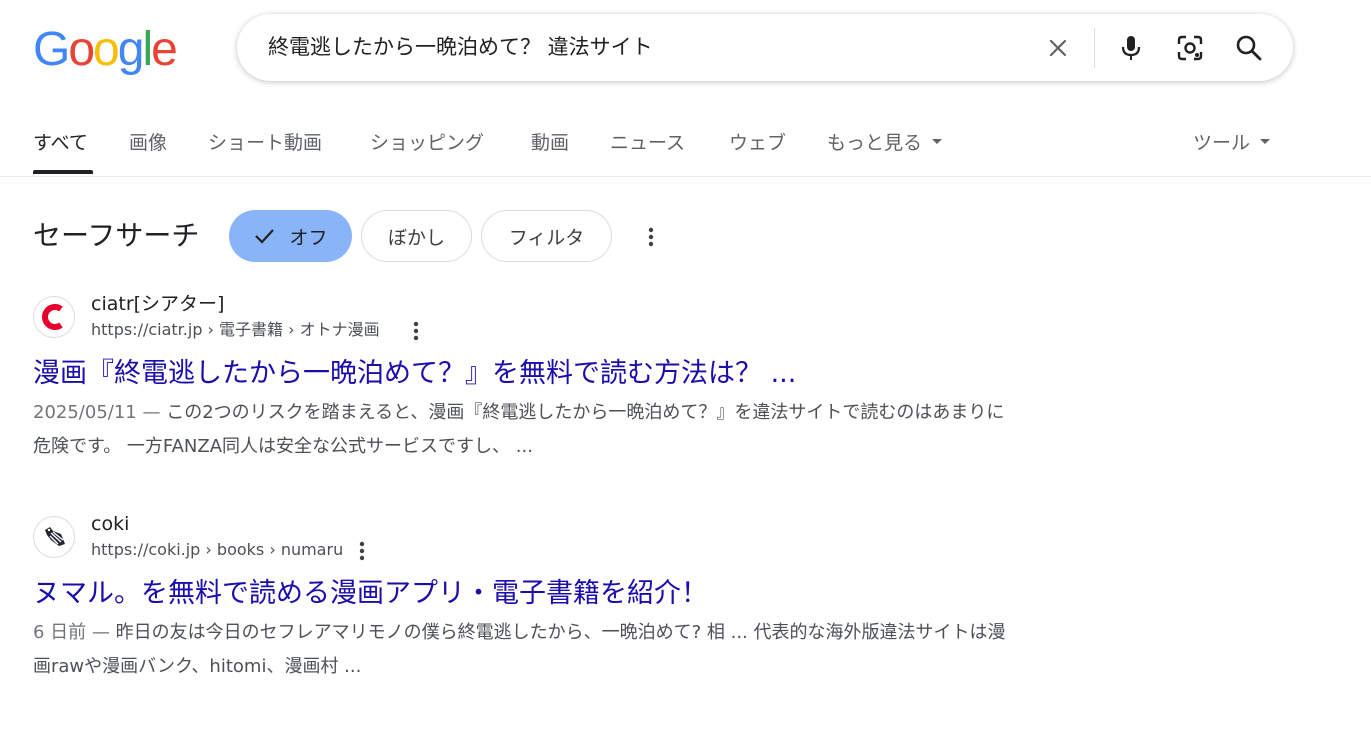 This screenshot has width=1371, height=730. I want to click on result-site-name: coki, so click(110, 524).